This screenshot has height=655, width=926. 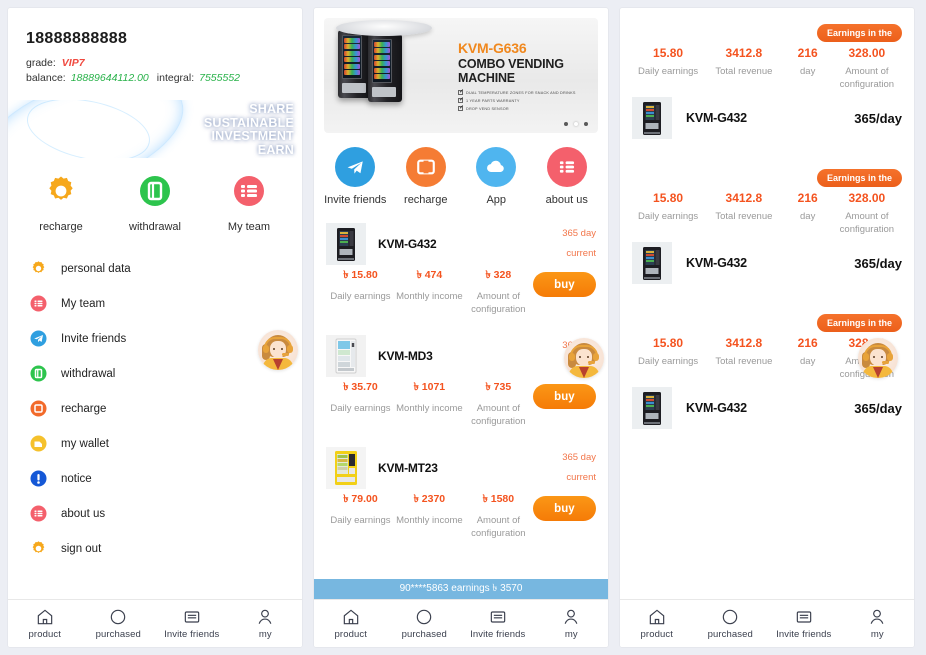 I want to click on product-stat: ৳ 15.80 Daily earnings, so click(x=360, y=285).